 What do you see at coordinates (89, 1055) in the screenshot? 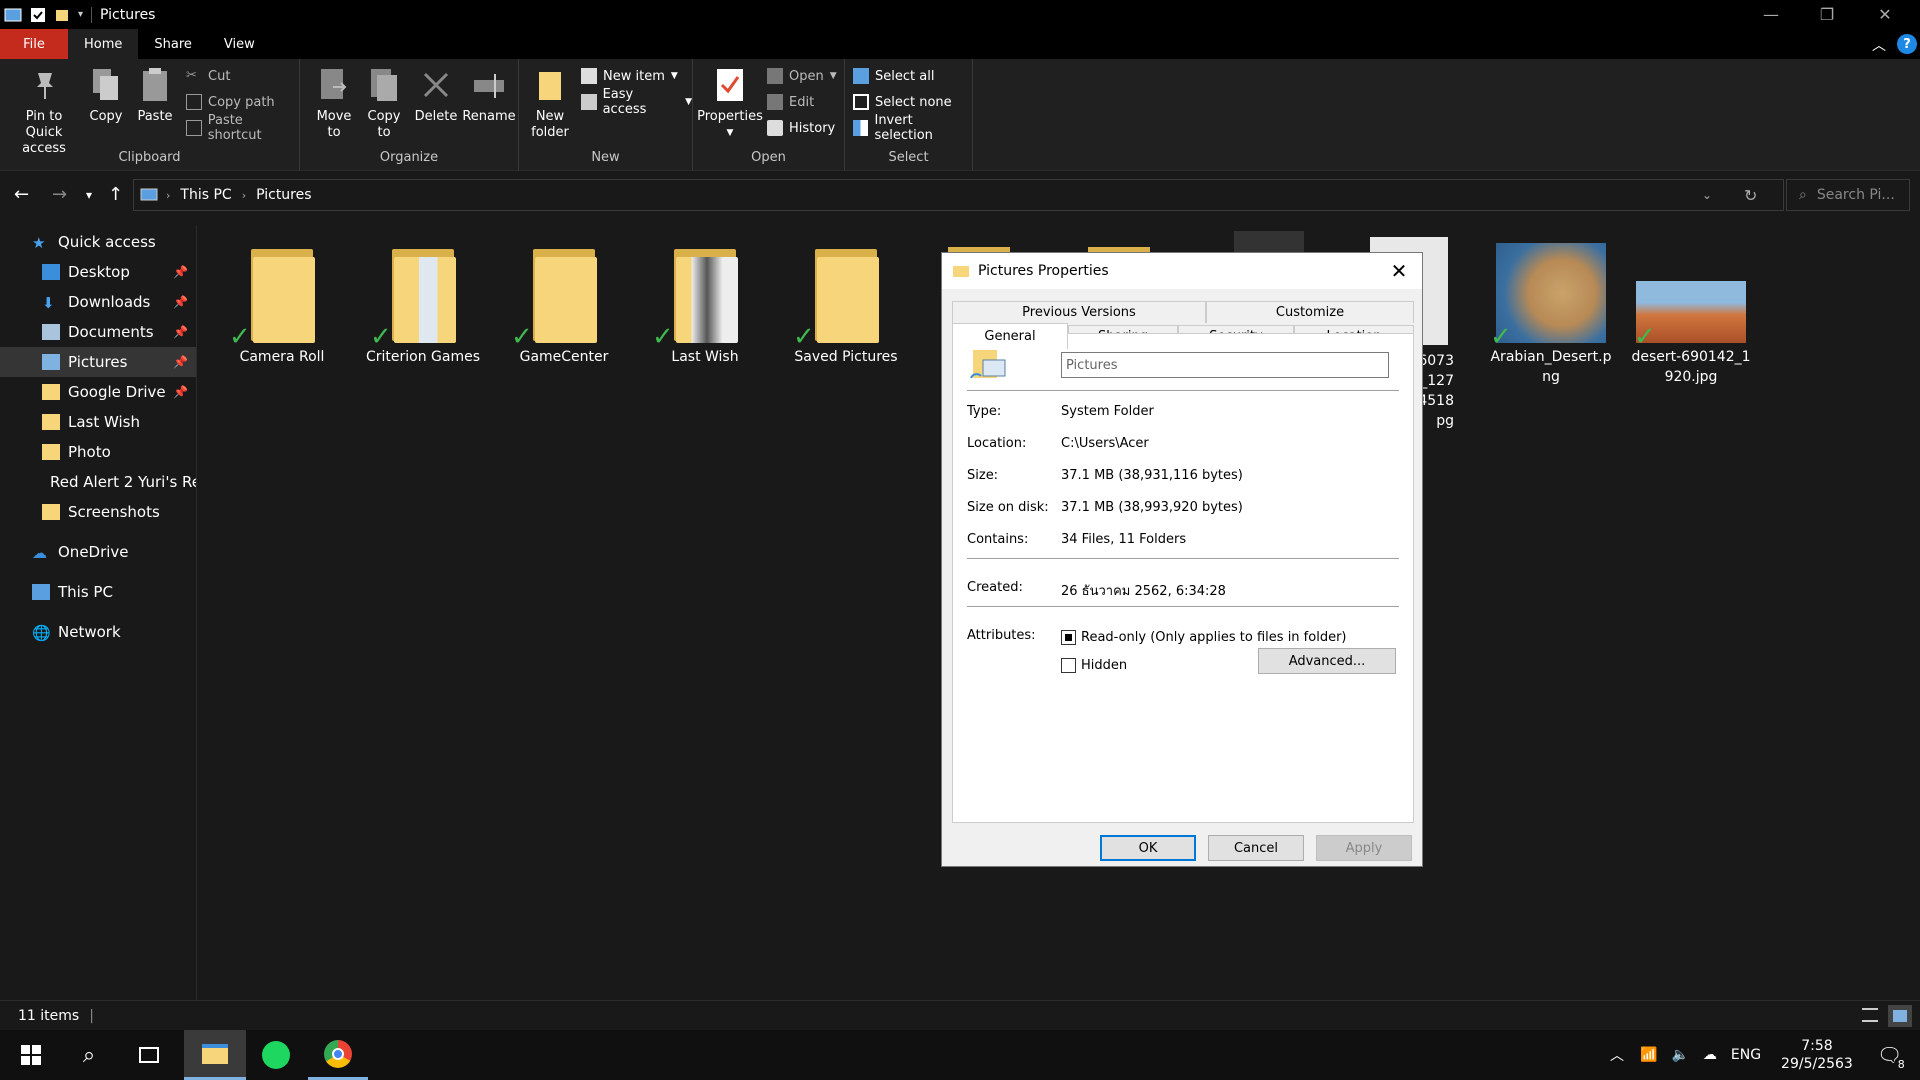
I see `search-taskbar-button: ⌕` at bounding box center [89, 1055].